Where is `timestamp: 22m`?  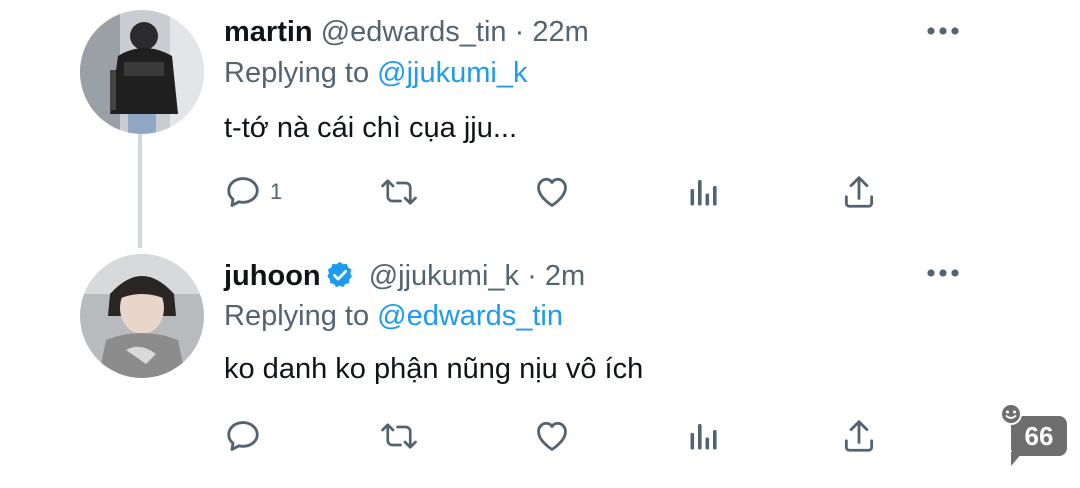
timestamp: 22m is located at coordinates (560, 32).